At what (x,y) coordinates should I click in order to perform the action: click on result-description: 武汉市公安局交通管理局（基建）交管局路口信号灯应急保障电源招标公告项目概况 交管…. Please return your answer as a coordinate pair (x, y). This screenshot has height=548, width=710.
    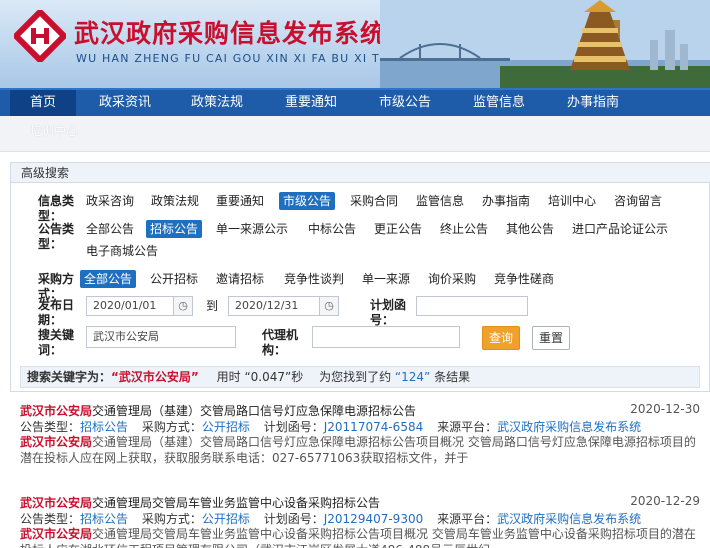
    Looking at the image, I should click on (360, 450).